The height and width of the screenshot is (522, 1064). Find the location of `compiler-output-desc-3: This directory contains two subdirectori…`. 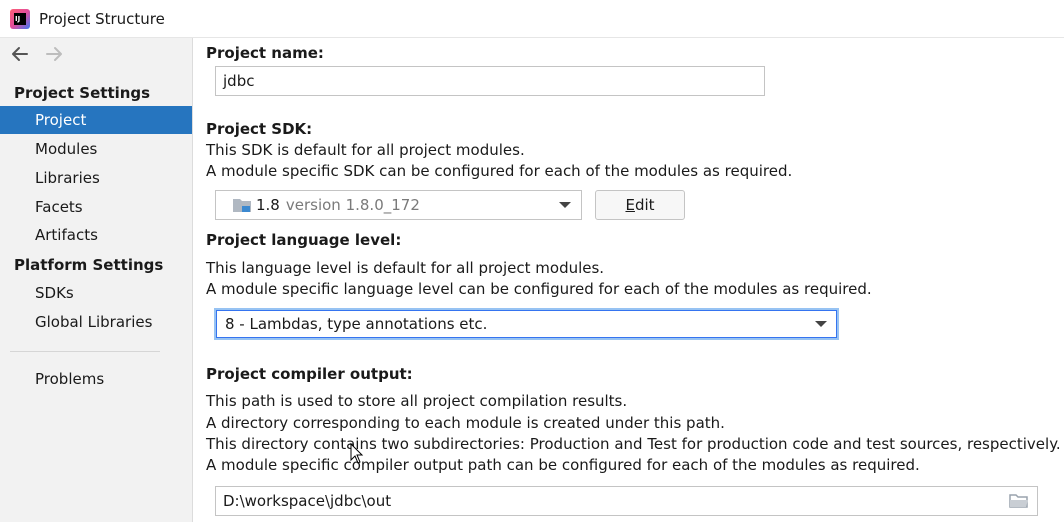

compiler-output-desc-3: This directory contains two subdirectori… is located at coordinates (633, 444).